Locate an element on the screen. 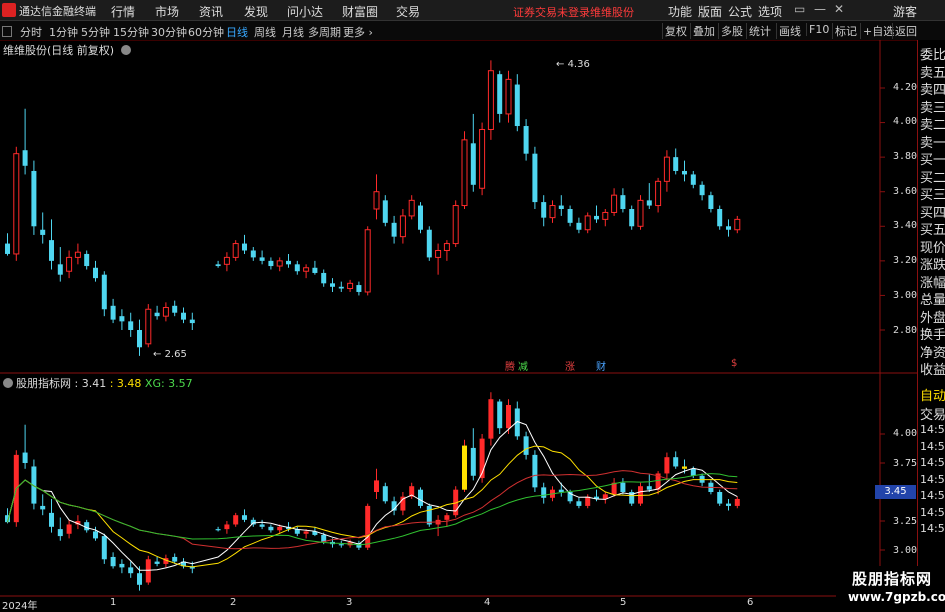  menu-options: 选项 is located at coordinates (770, 11).